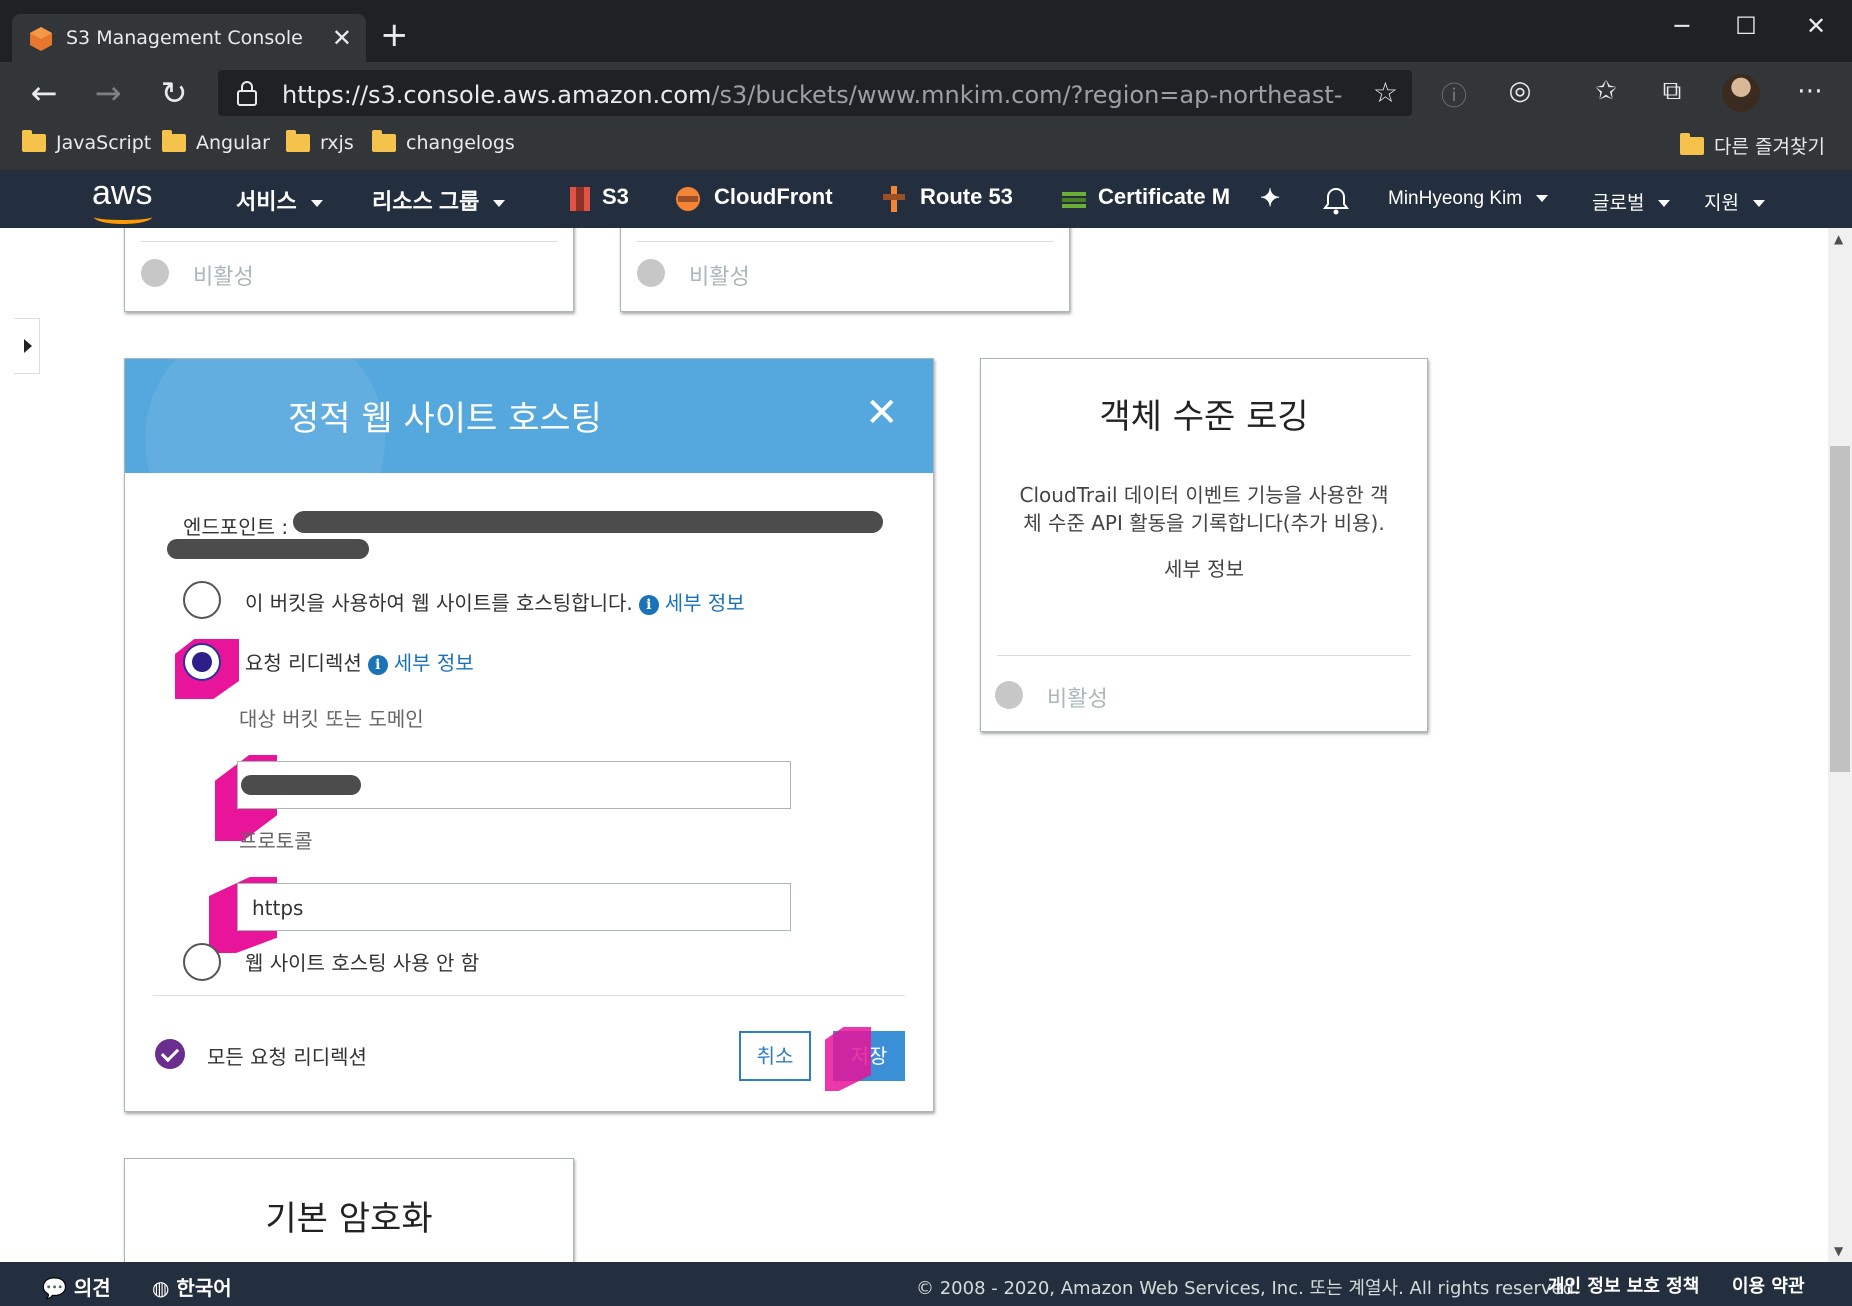 The height and width of the screenshot is (1306, 1852). What do you see at coordinates (1682, 26) in the screenshot?
I see `minimize-icon: ─` at bounding box center [1682, 26].